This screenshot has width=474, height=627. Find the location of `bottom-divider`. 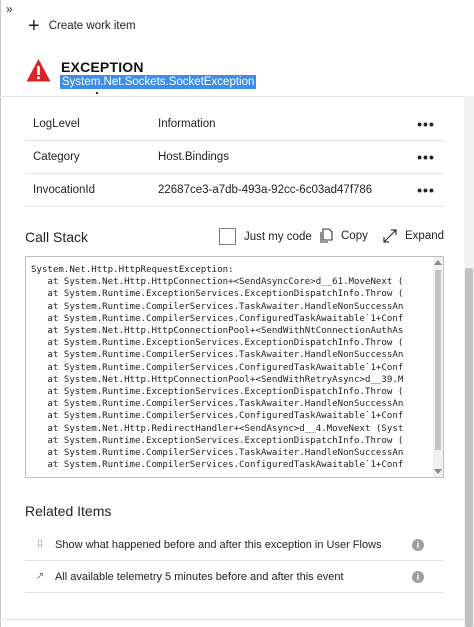

bottom-divider is located at coordinates (232, 619).